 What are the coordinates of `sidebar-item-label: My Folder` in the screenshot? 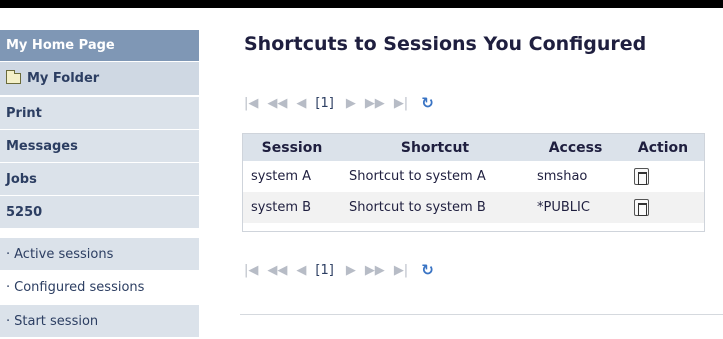 It's located at (63, 78).